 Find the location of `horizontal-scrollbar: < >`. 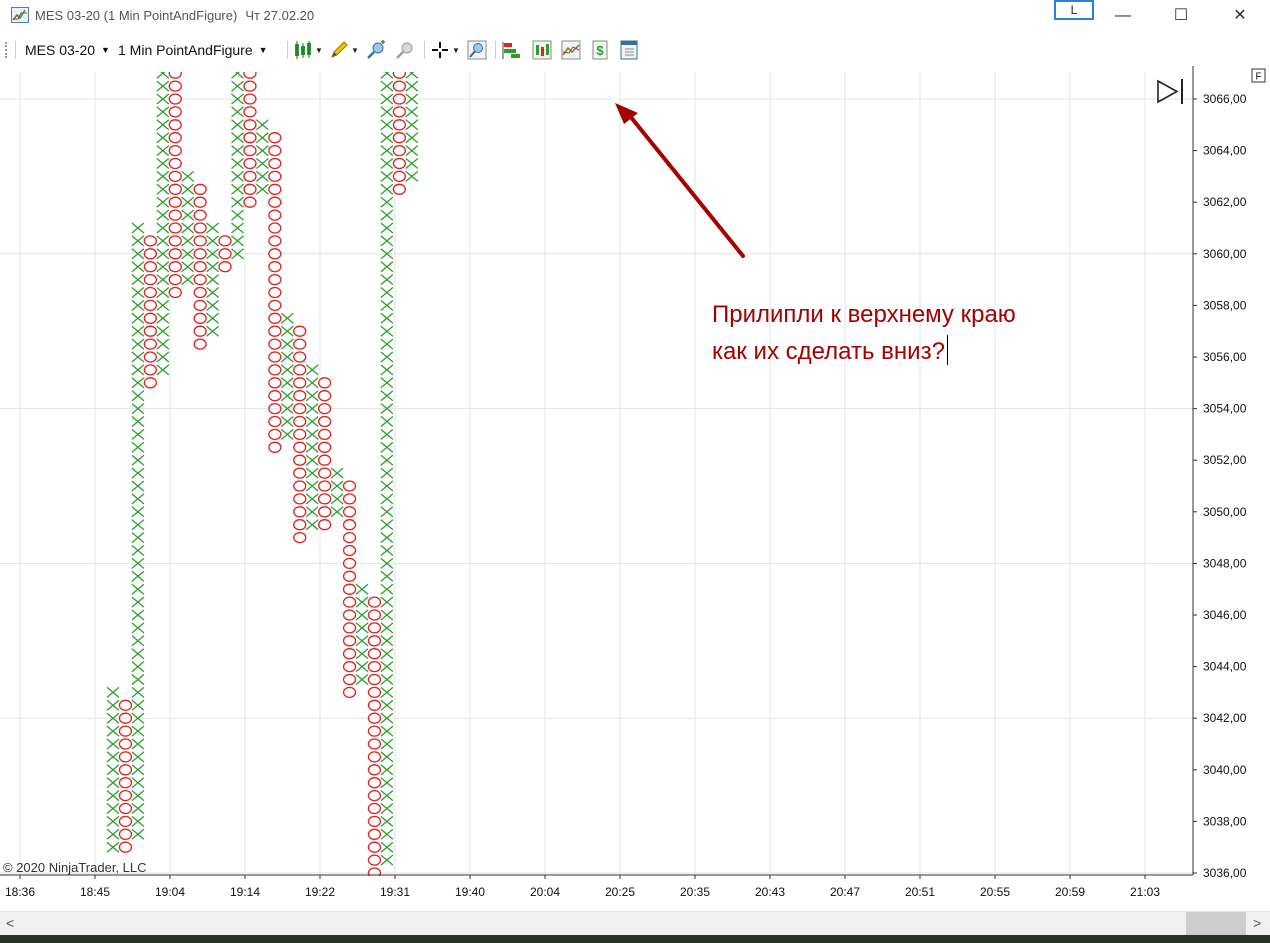

horizontal-scrollbar: < > is located at coordinates (635, 923).